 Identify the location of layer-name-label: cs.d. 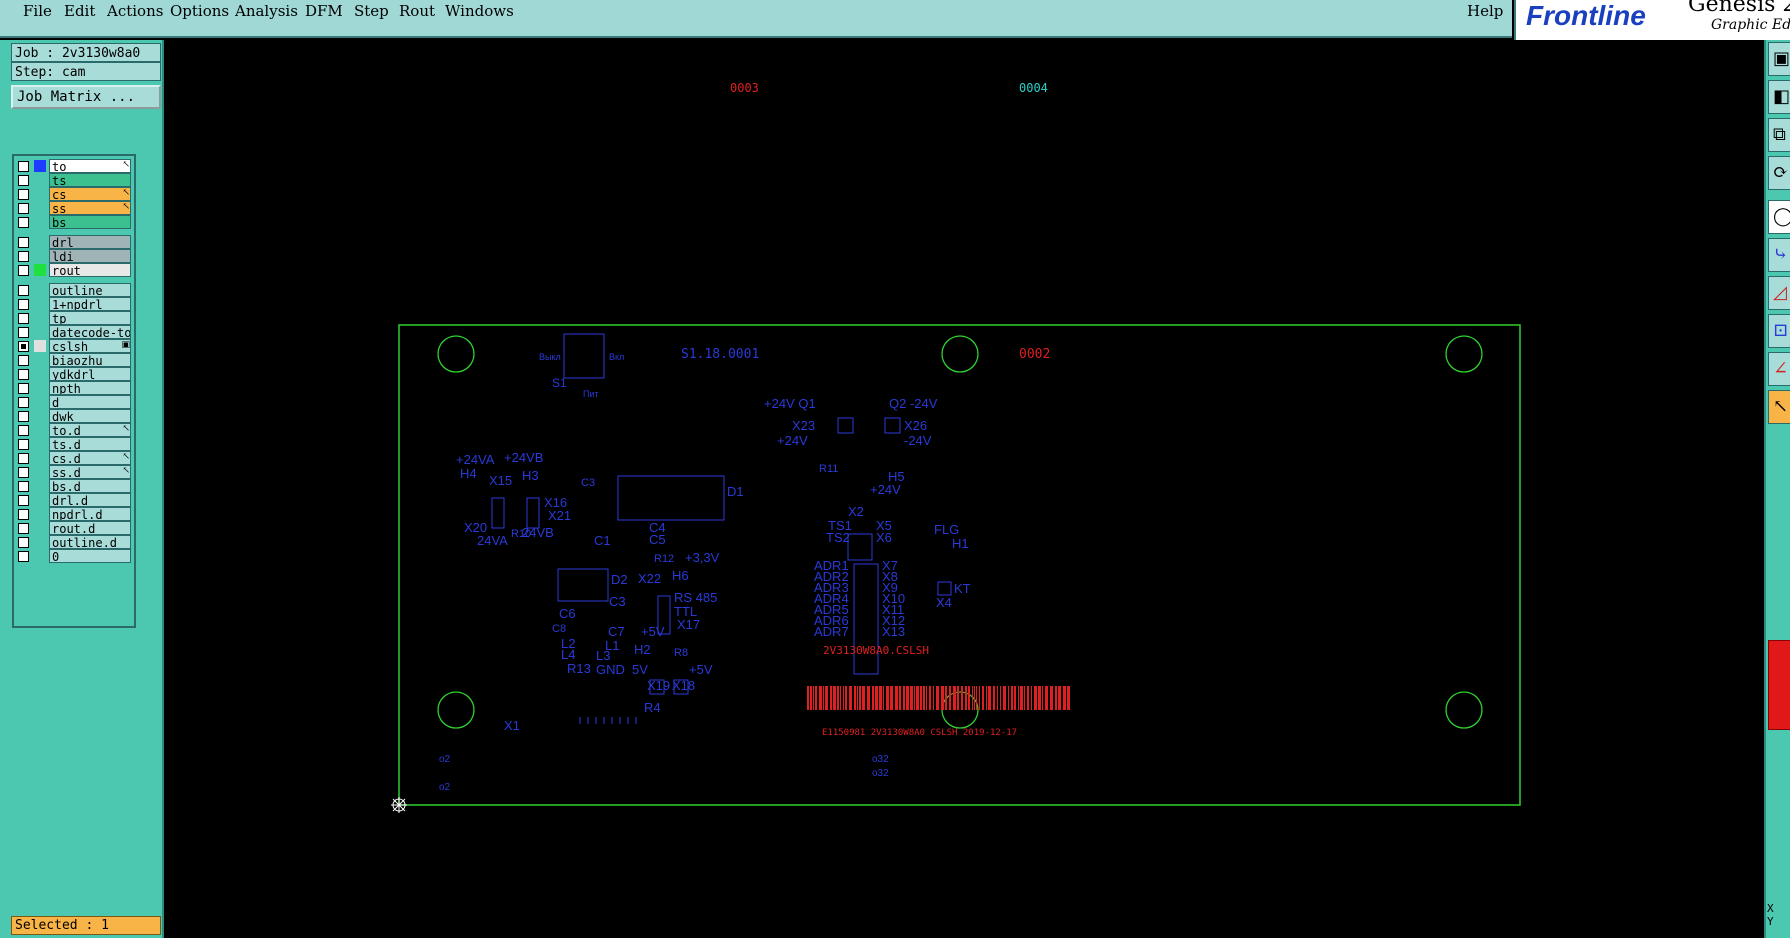
(90, 458).